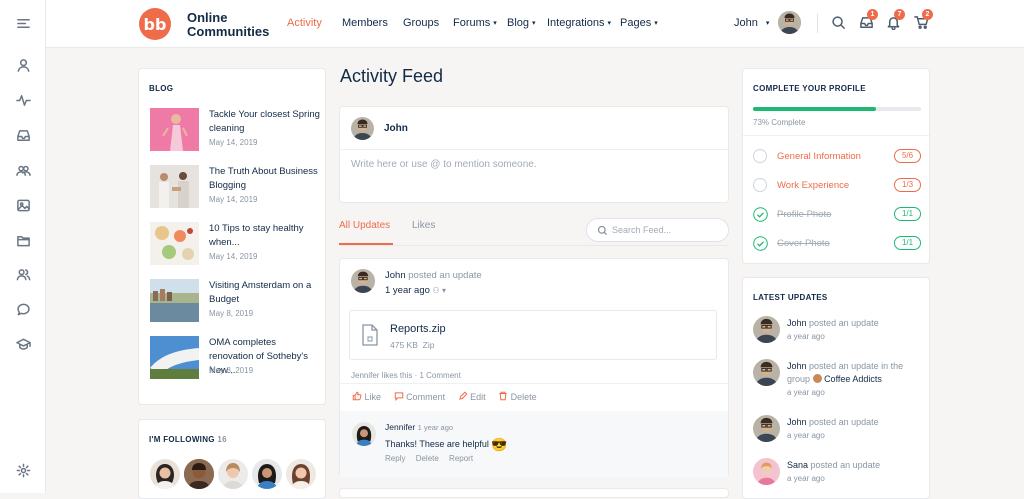  What do you see at coordinates (381, 375) in the screenshot?
I see `likes-text: Jennifer likes this` at bounding box center [381, 375].